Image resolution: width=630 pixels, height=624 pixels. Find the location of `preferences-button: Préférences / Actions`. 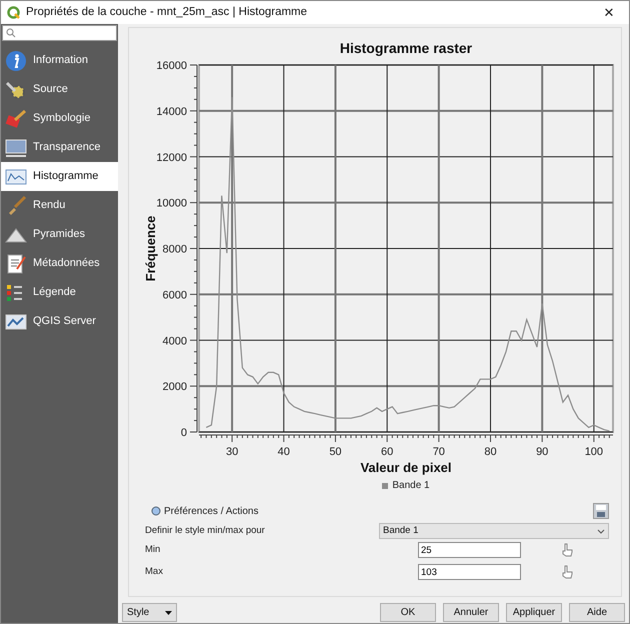

preferences-button: Préférences / Actions is located at coordinates (204, 511).